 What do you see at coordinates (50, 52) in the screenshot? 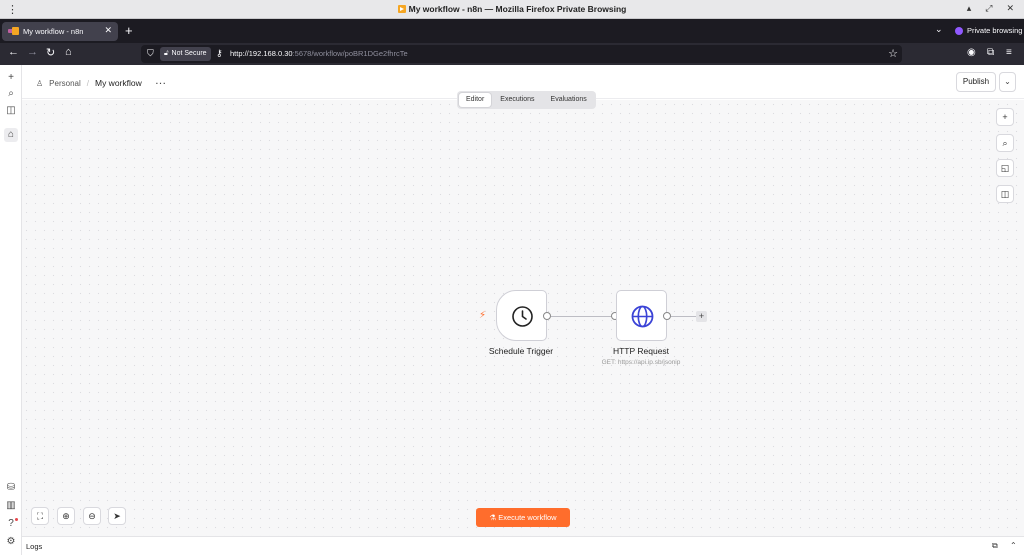
I see `reload-icon: ↻` at bounding box center [50, 52].